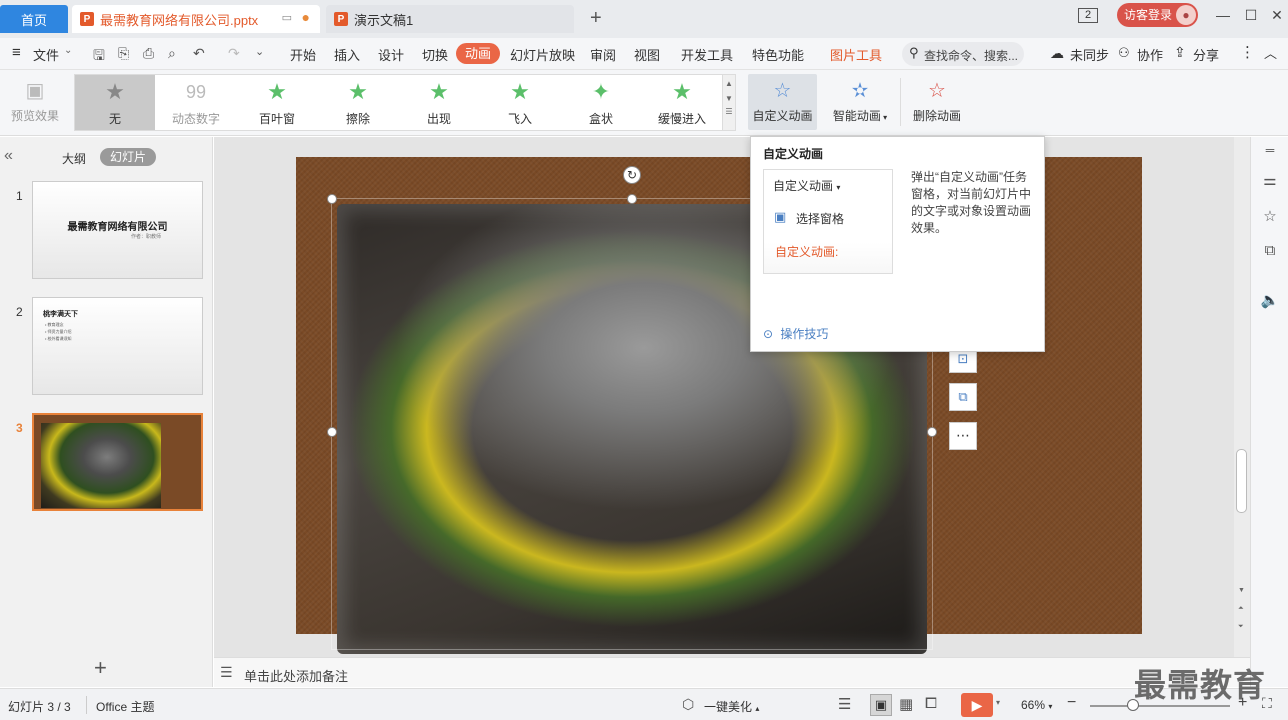 This screenshot has height=720, width=1288. Describe the element at coordinates (172, 53) in the screenshot. I see `print-preview-icon: ⌕` at that location.